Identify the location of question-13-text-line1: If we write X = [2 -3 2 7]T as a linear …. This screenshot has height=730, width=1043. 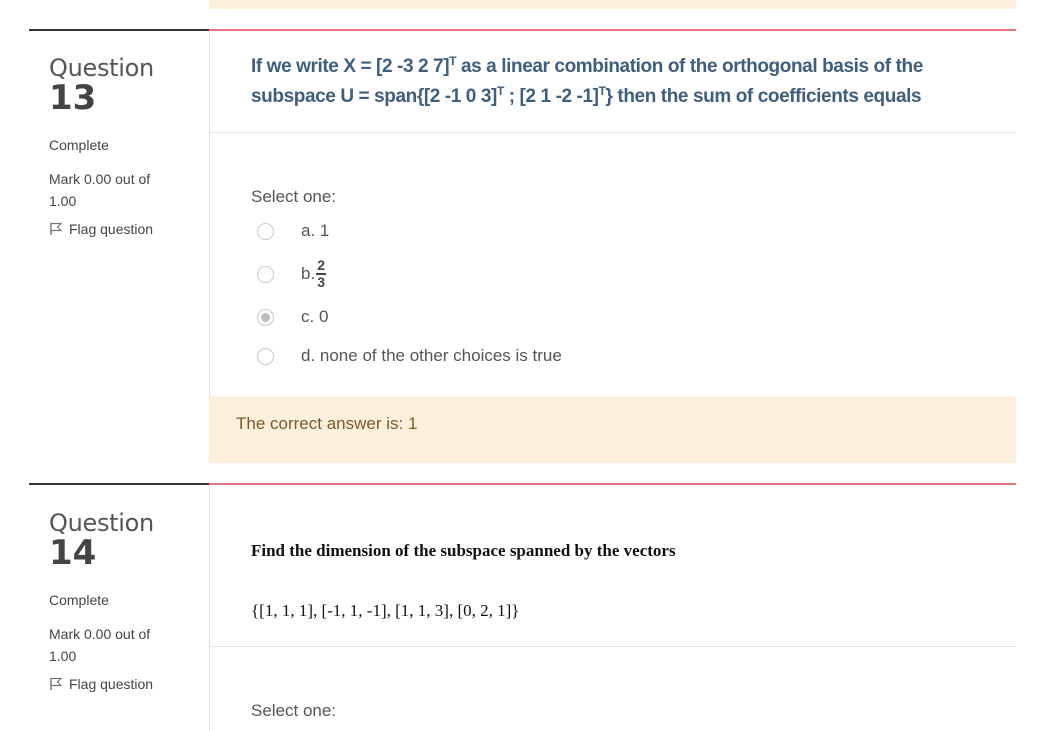
(587, 65).